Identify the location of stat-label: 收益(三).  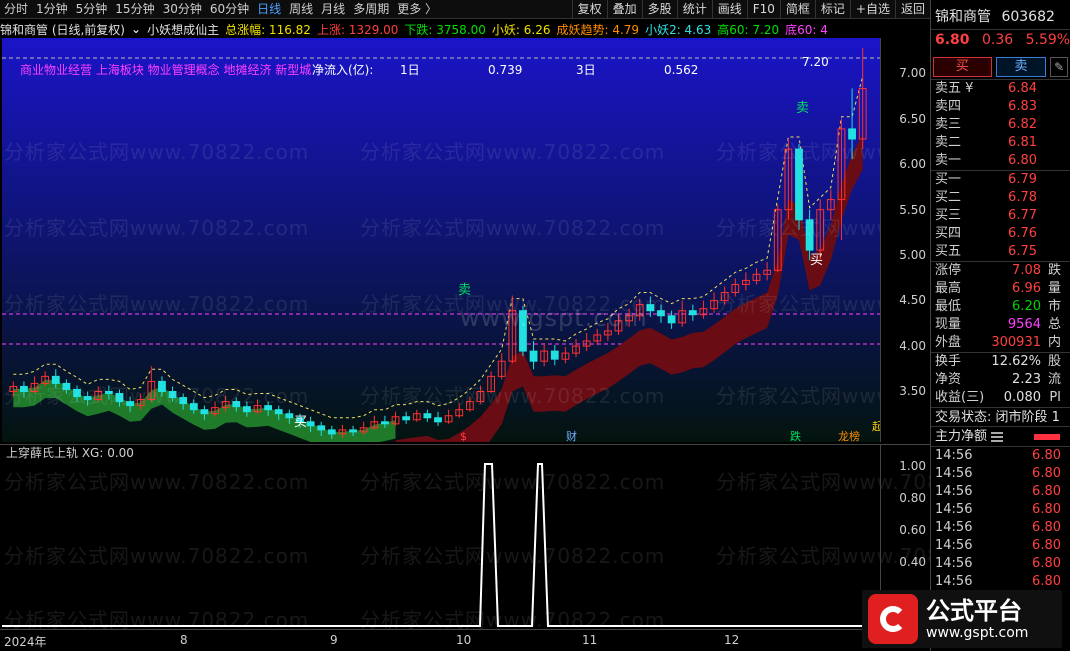
(960, 397).